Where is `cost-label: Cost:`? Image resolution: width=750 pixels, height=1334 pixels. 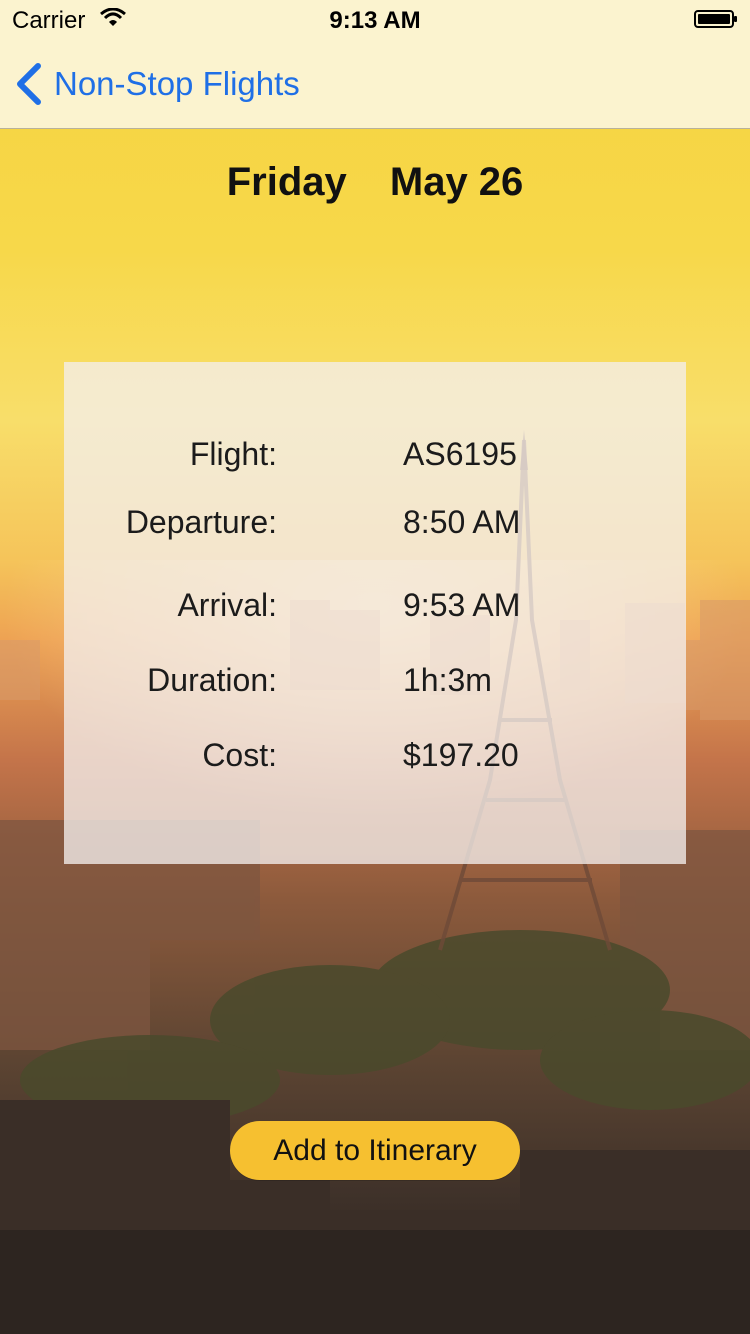
cost-label: Cost: is located at coordinates (239, 755).